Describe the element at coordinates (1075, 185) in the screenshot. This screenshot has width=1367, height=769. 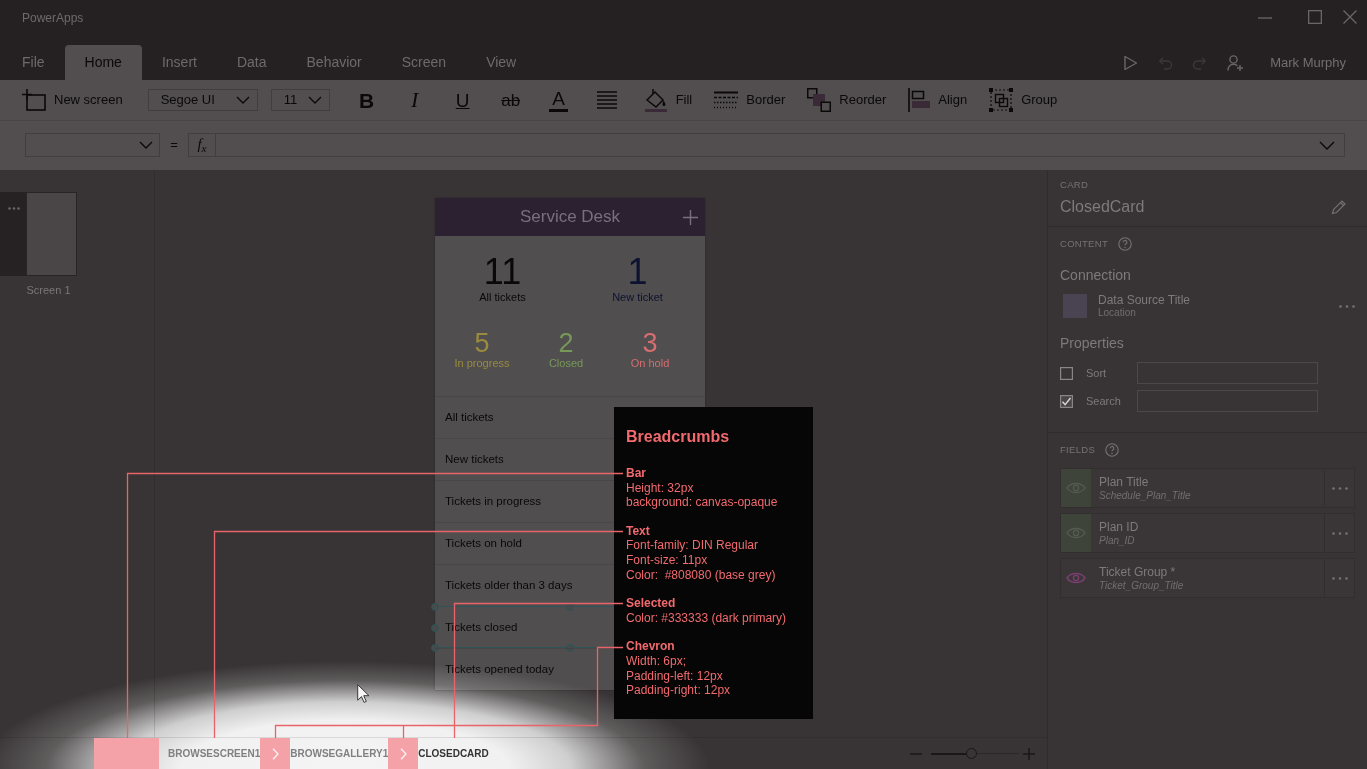
I see `panel-caption: CARD` at that location.